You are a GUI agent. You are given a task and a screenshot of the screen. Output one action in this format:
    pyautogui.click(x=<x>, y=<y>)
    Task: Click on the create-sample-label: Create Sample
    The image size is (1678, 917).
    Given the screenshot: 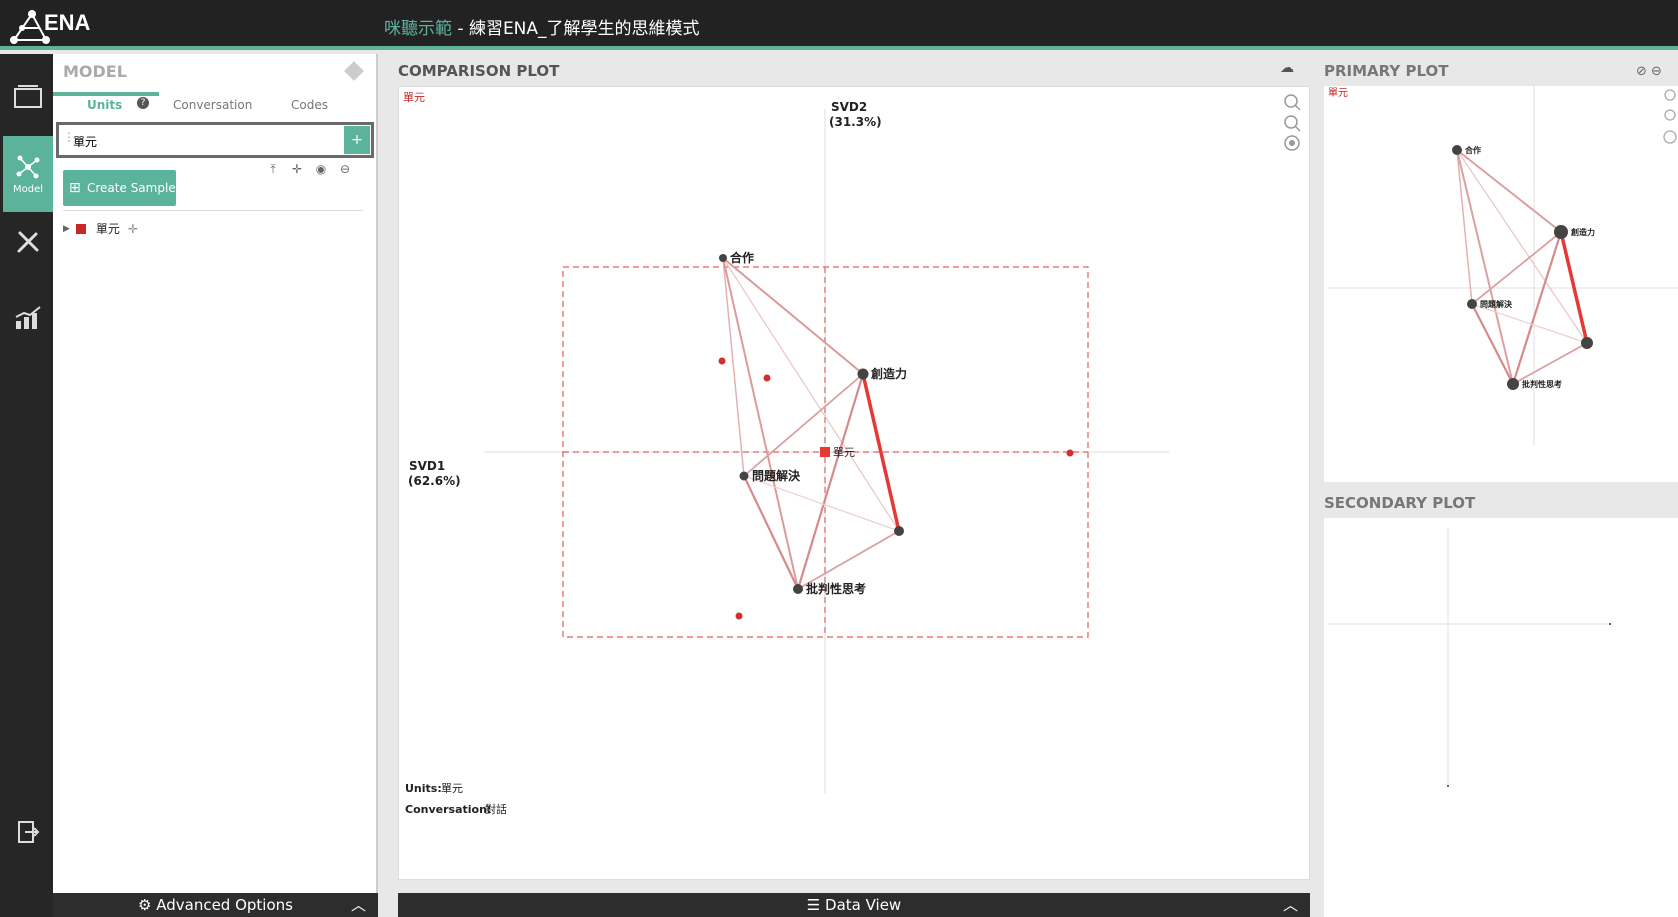 What is the action you would take?
    pyautogui.click(x=131, y=188)
    